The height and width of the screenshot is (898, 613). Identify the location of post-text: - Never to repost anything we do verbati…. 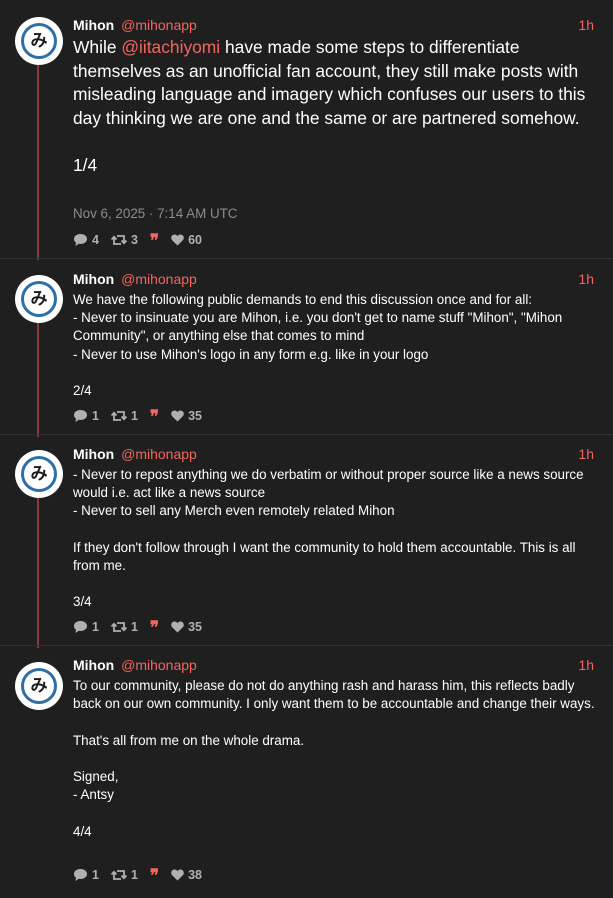
(334, 539).